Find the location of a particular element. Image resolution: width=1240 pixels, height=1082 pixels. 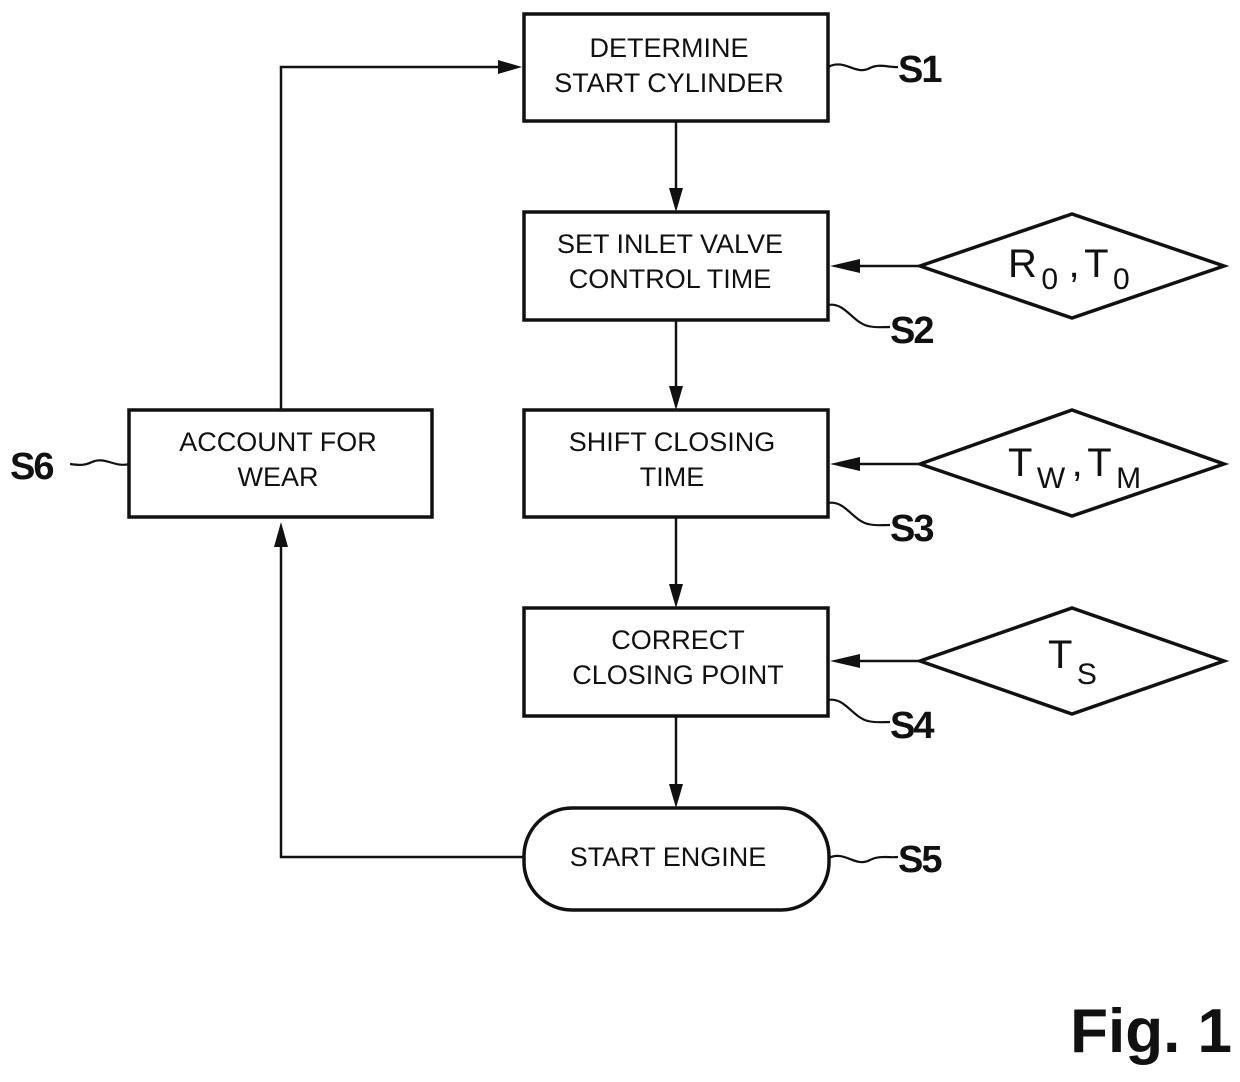

step-s5-leader is located at coordinates (863, 859).